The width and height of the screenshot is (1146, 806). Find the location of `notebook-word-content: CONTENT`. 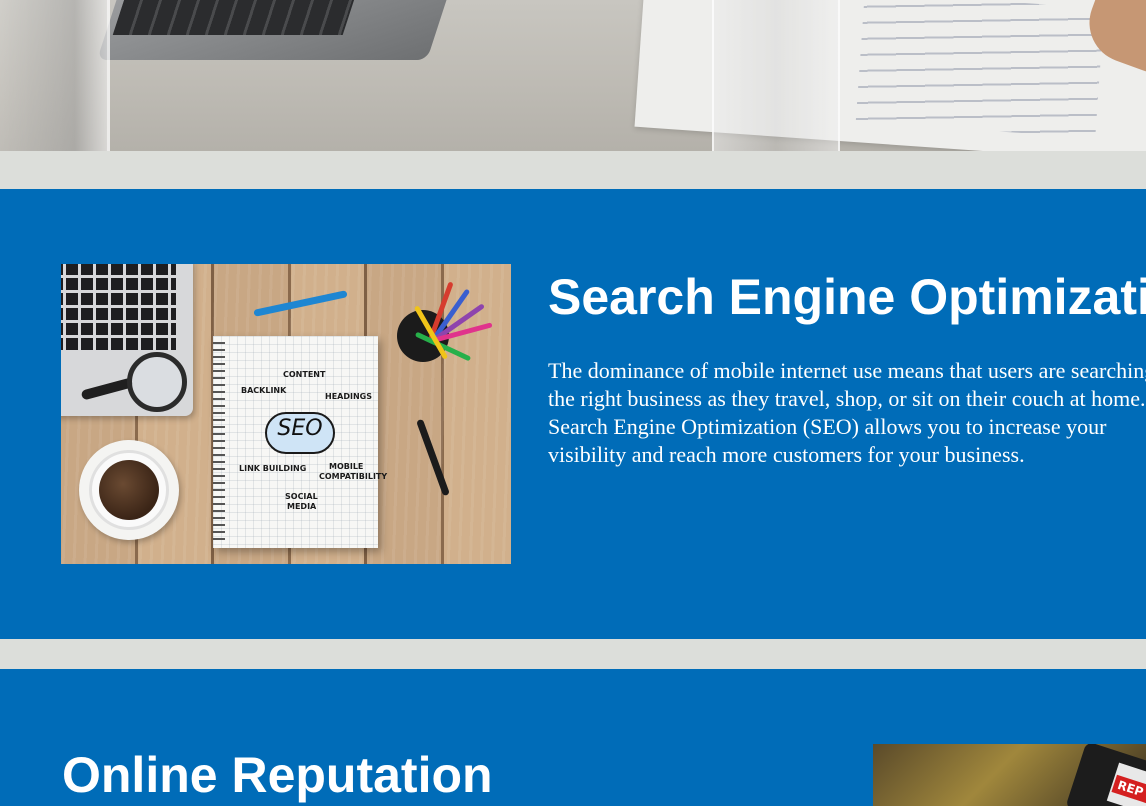

notebook-word-content: CONTENT is located at coordinates (304, 374).